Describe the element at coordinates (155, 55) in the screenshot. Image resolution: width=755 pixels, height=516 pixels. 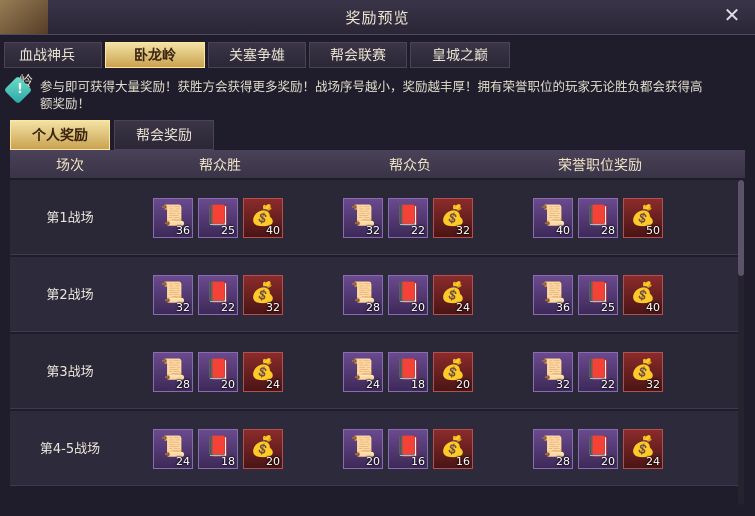
I see `tab-wolongling: 卧龙岭` at that location.